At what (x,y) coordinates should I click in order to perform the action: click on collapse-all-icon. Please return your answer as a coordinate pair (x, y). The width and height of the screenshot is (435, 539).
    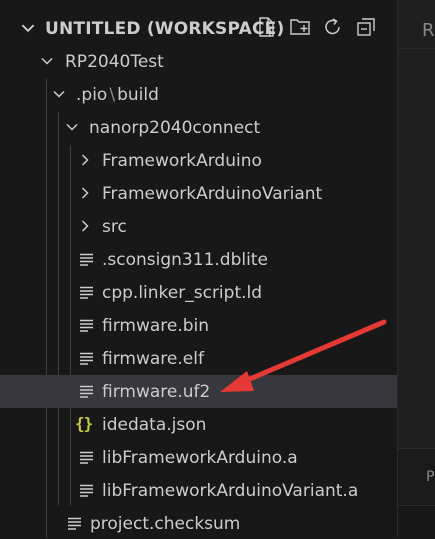
    Looking at the image, I should click on (366, 27).